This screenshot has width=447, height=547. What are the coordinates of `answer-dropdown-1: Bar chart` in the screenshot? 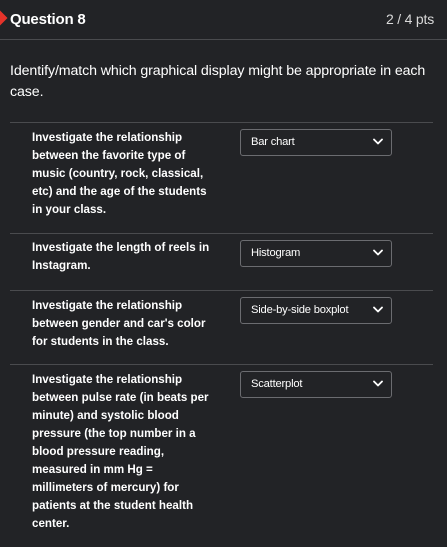 It's located at (316, 142).